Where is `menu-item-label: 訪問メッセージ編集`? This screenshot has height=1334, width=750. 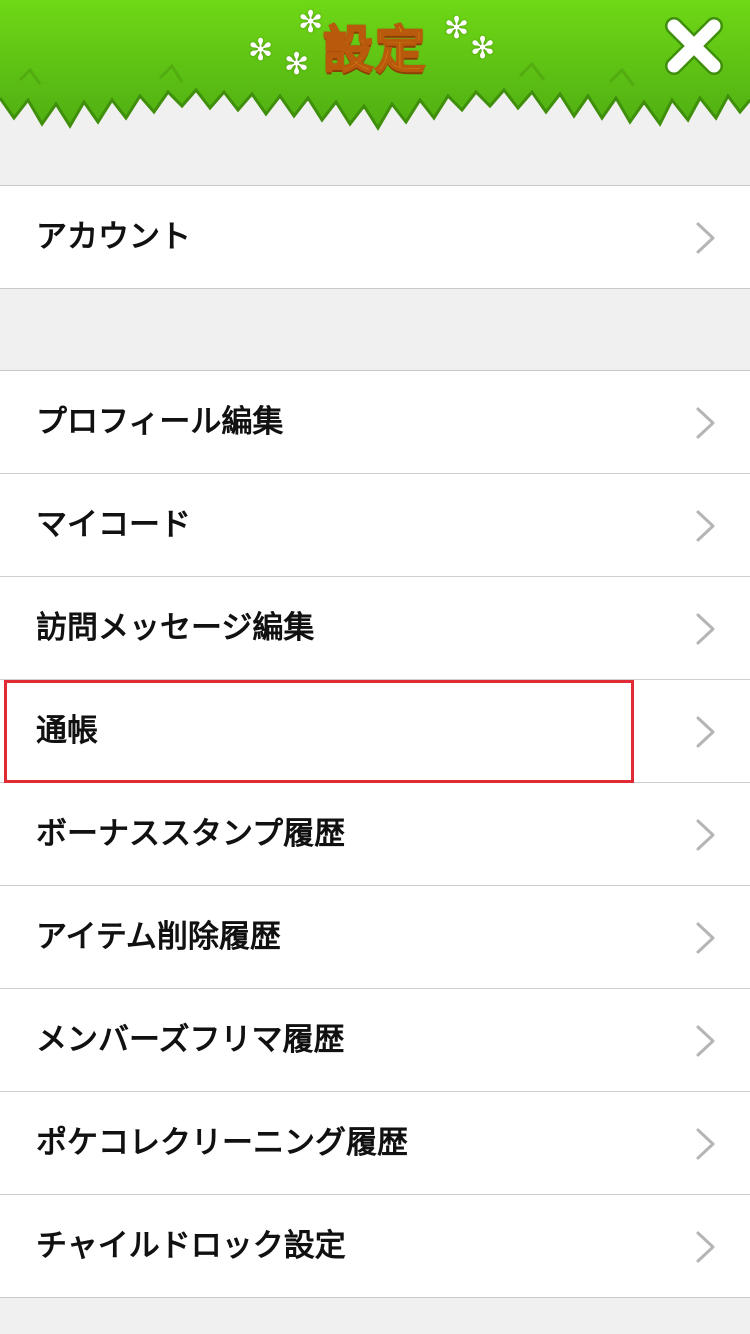
menu-item-label: 訪問メッセージ編集 is located at coordinates (175, 628).